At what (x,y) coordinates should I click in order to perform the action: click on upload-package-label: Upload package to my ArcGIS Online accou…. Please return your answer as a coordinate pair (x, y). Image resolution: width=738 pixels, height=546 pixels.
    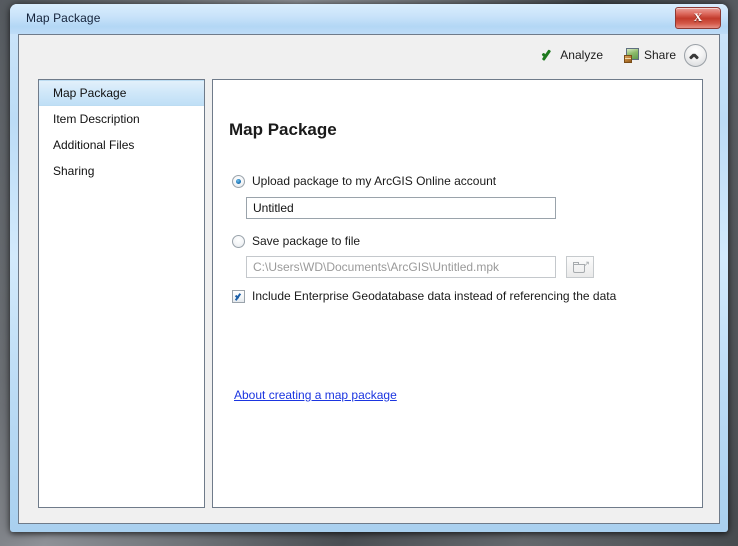
    Looking at the image, I should click on (374, 181).